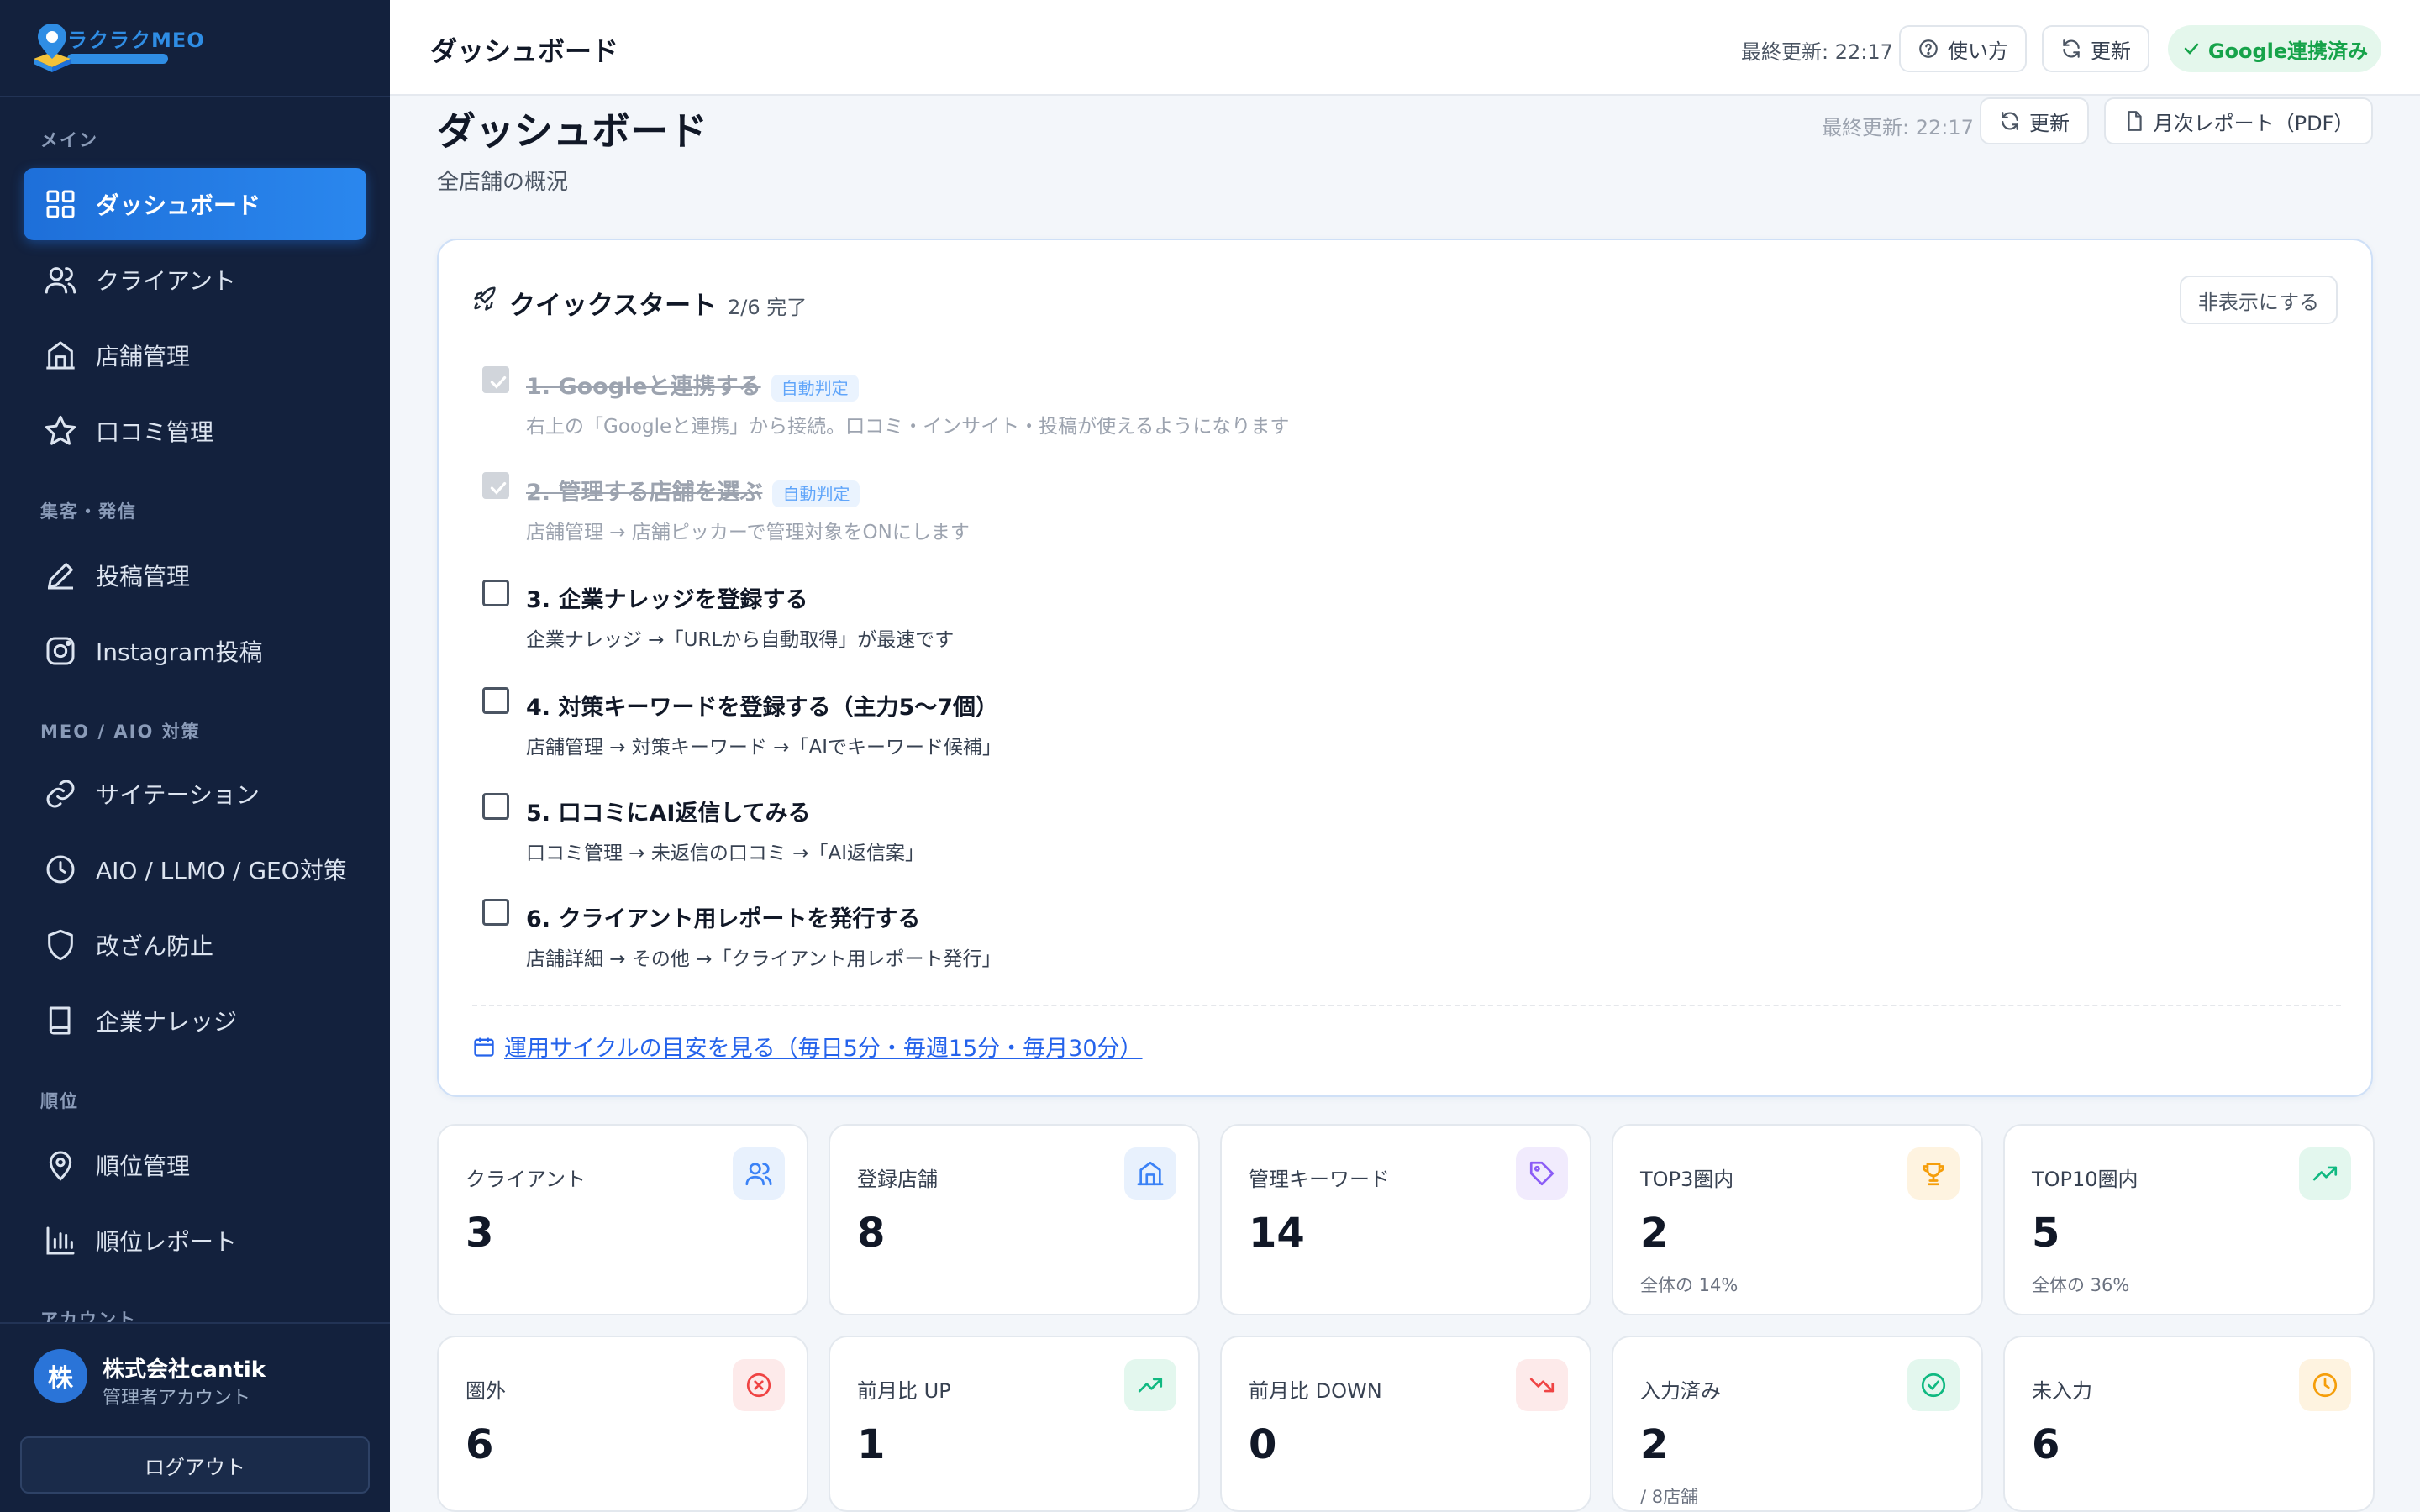  I want to click on auto-detect-badge: 自動判定, so click(815, 388).